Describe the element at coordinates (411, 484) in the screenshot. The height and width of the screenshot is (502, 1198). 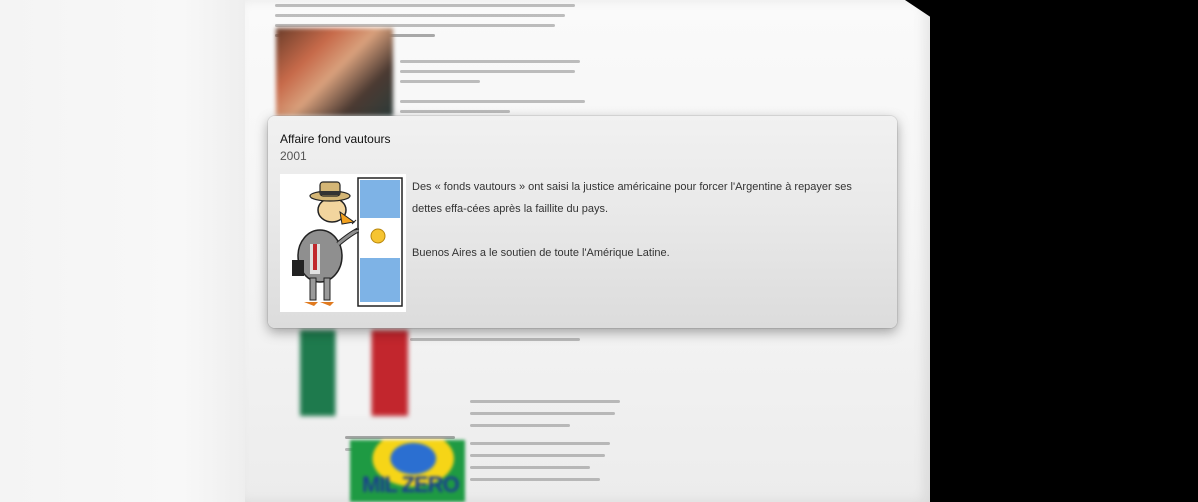
I see `brazil-banner-text: MIL ZERO` at that location.